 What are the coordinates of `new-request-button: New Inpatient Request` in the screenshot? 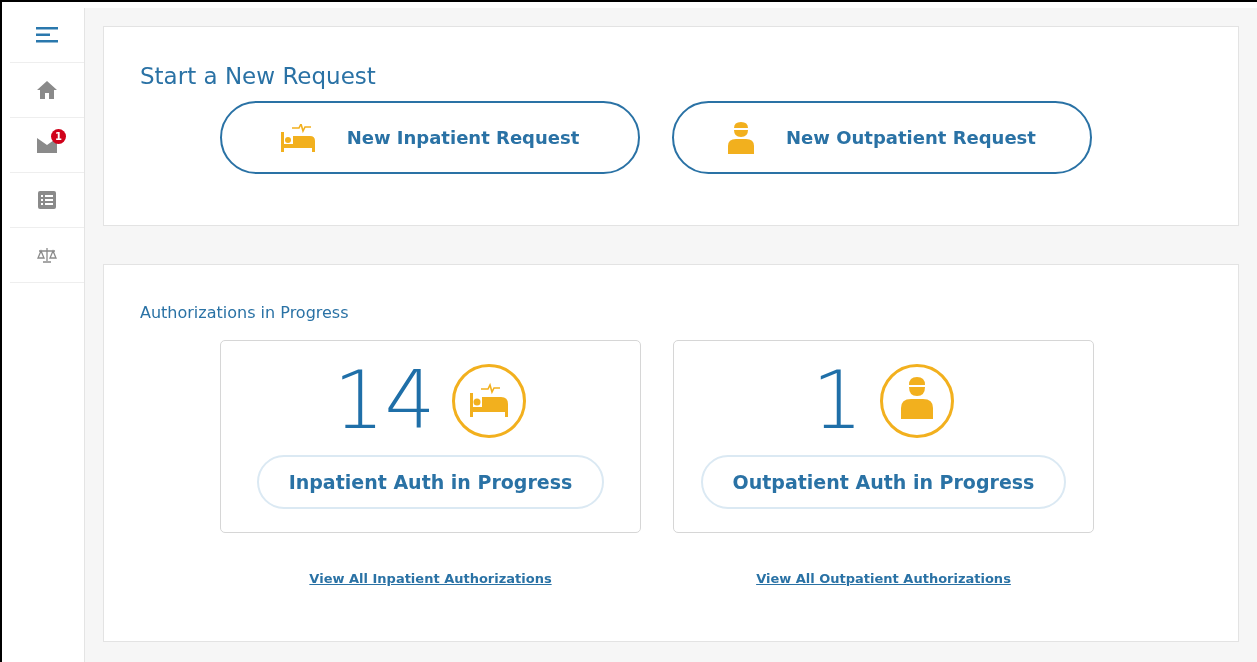 It's located at (430, 137).